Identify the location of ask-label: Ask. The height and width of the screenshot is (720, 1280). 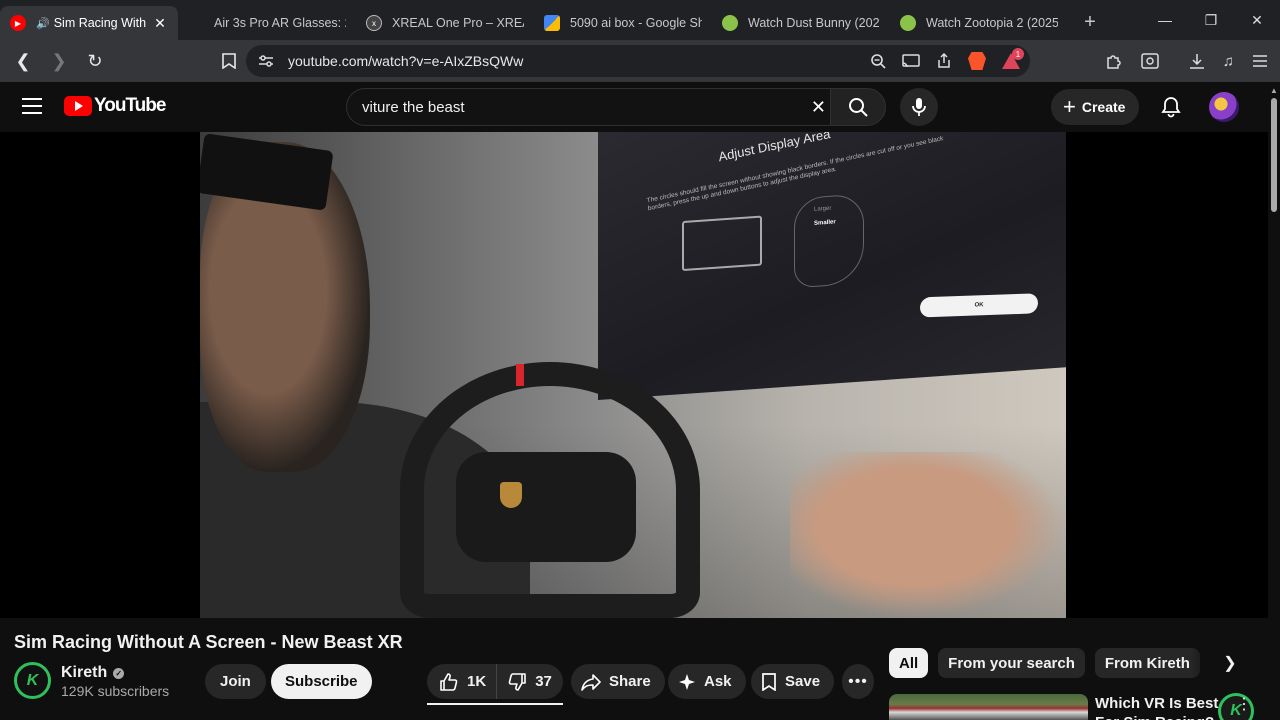
(718, 681).